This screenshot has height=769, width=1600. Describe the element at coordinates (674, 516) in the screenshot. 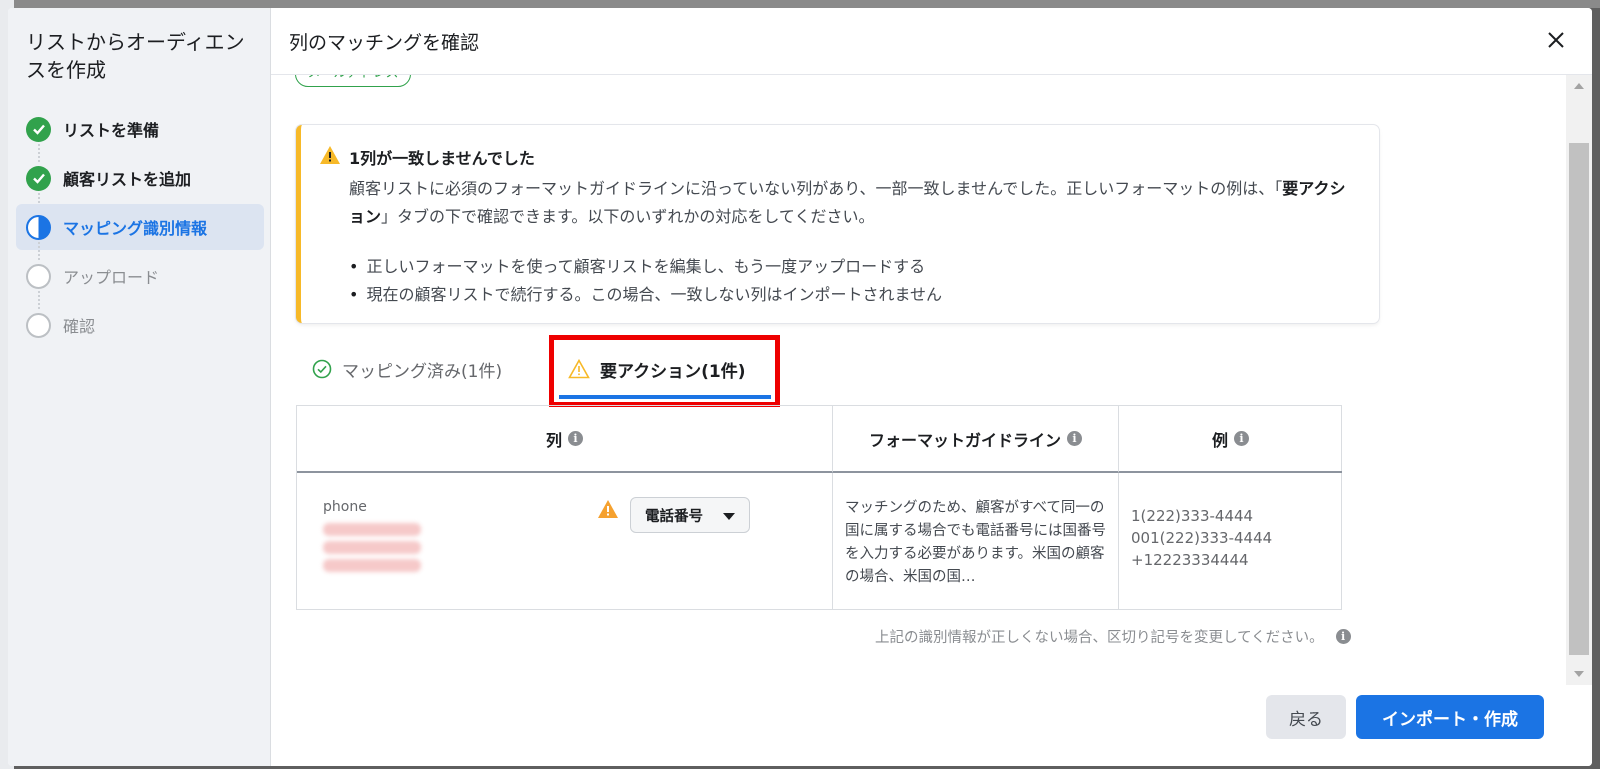

I see `mapping-select-value: 電話番号` at that location.